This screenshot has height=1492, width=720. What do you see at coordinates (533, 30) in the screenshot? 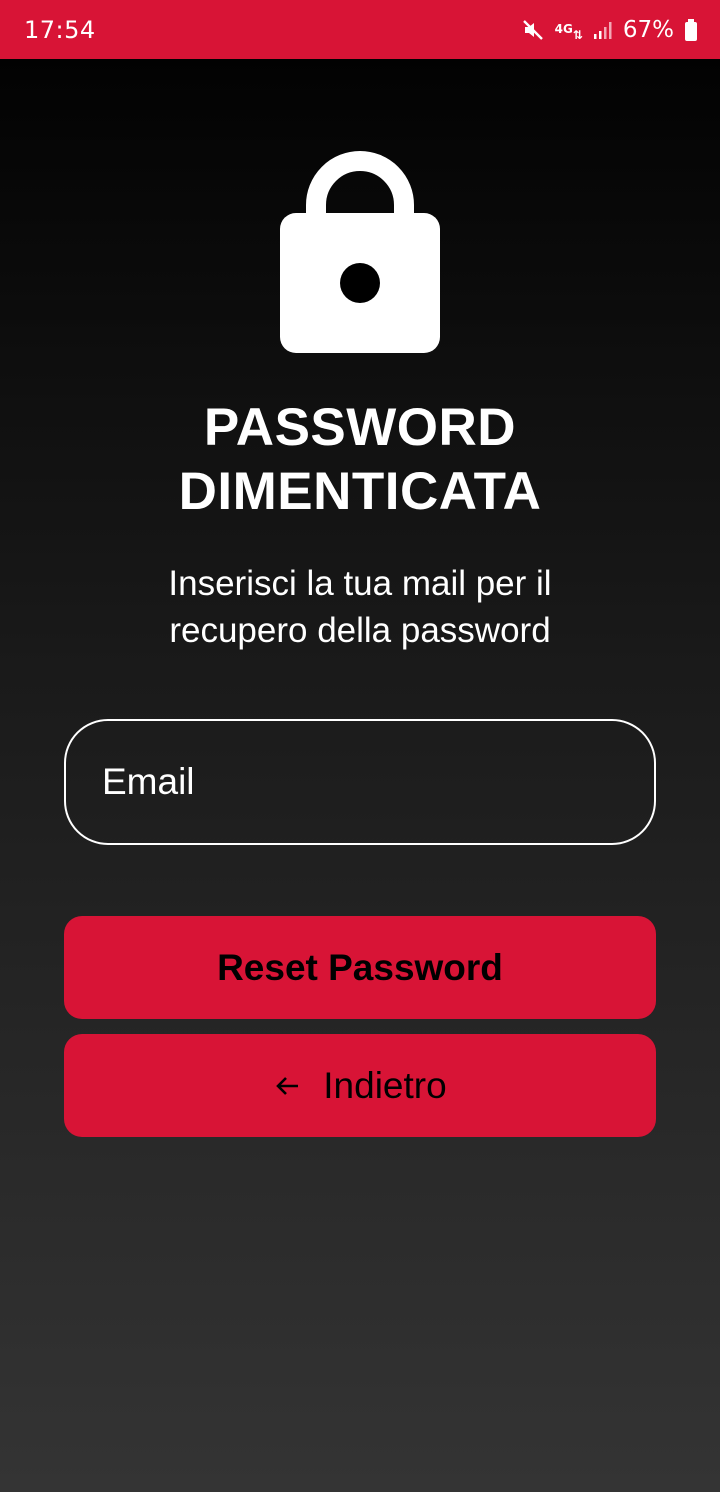
I see `mute-icon` at bounding box center [533, 30].